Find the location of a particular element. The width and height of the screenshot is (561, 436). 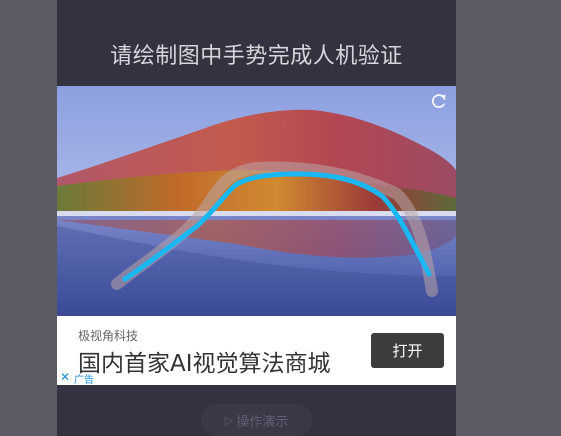

ad-open-button: 打开 is located at coordinates (407, 350).